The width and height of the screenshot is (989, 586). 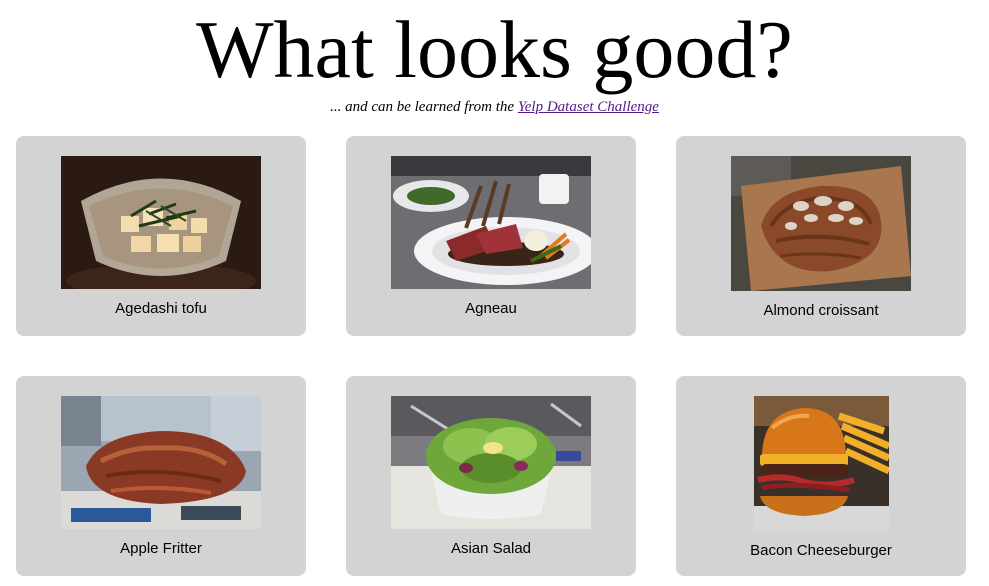 What do you see at coordinates (491, 462) in the screenshot?
I see `asian-salad-photo` at bounding box center [491, 462].